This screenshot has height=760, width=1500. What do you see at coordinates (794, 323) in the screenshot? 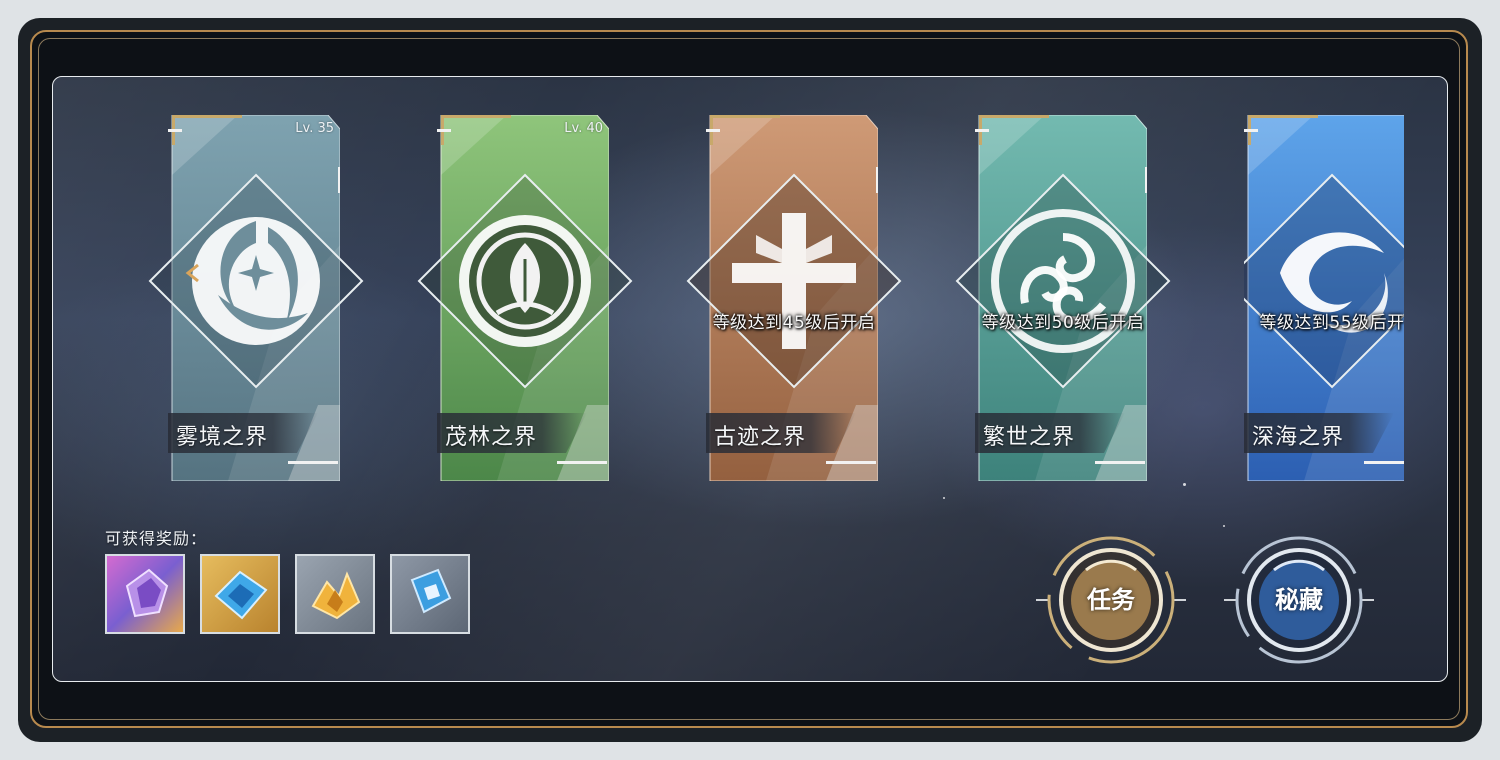
I see `unlock-requirement: 等级达到45级后开启` at bounding box center [794, 323].